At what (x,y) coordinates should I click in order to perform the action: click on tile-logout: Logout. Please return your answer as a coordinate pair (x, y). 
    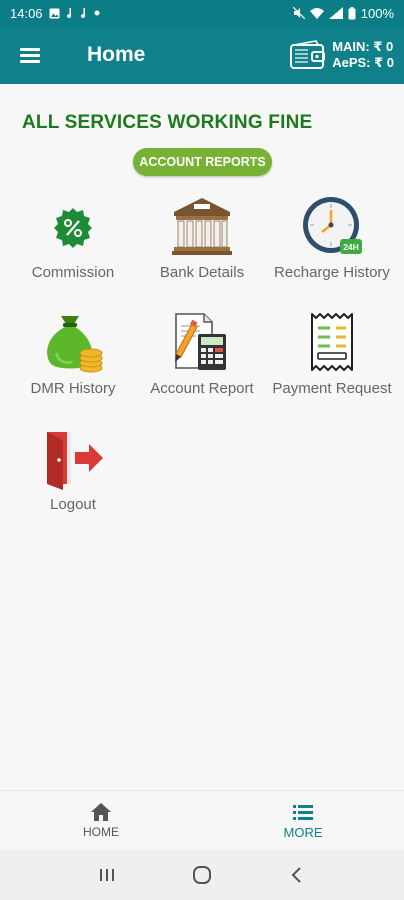
    Looking at the image, I should click on (73, 481).